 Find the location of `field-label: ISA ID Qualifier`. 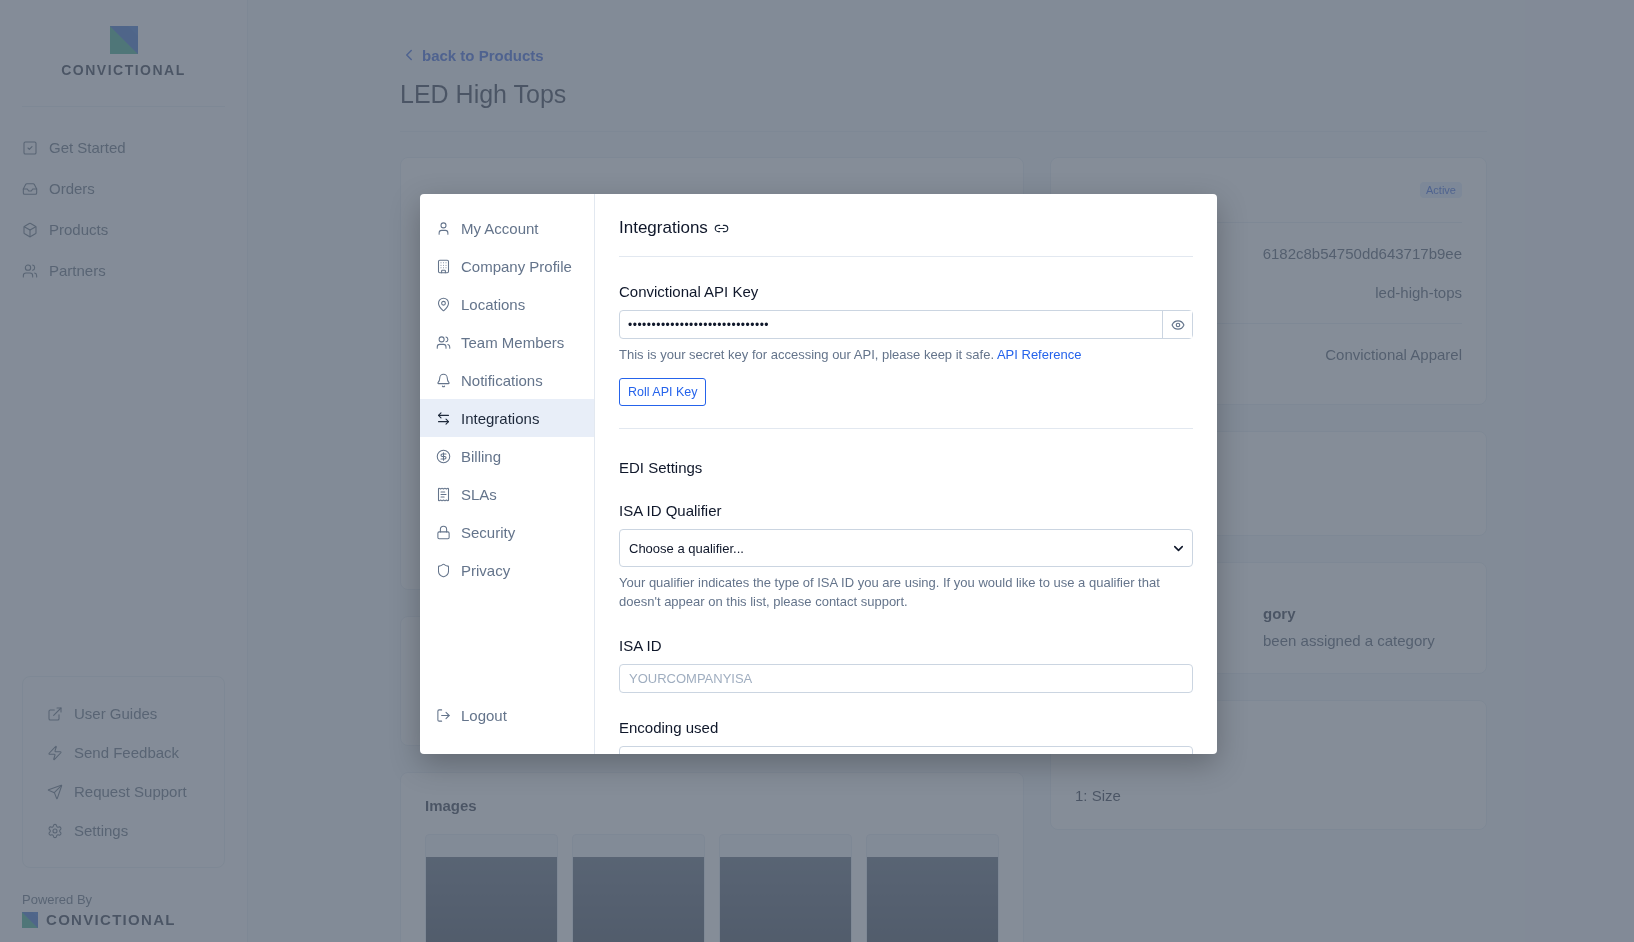

field-label: ISA ID Qualifier is located at coordinates (671, 510).